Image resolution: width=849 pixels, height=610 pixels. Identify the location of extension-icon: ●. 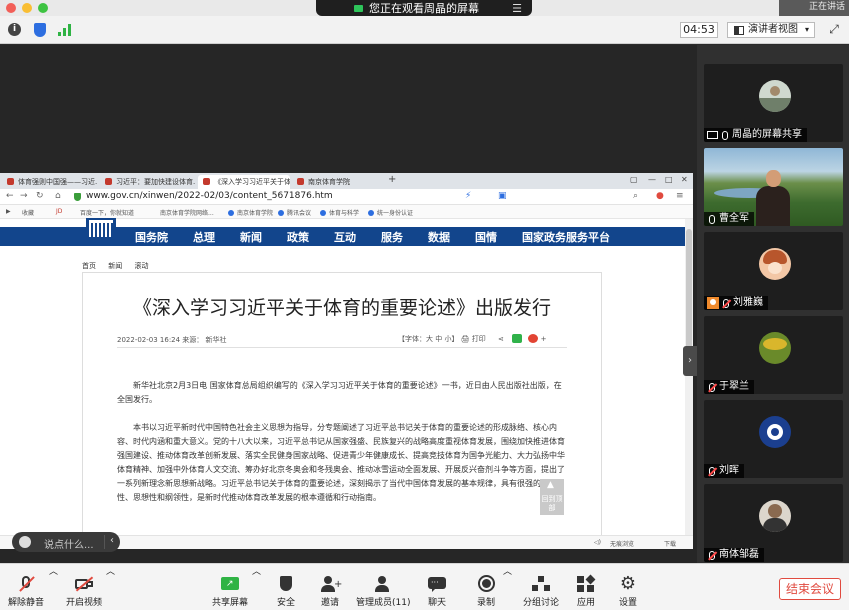
(660, 196).